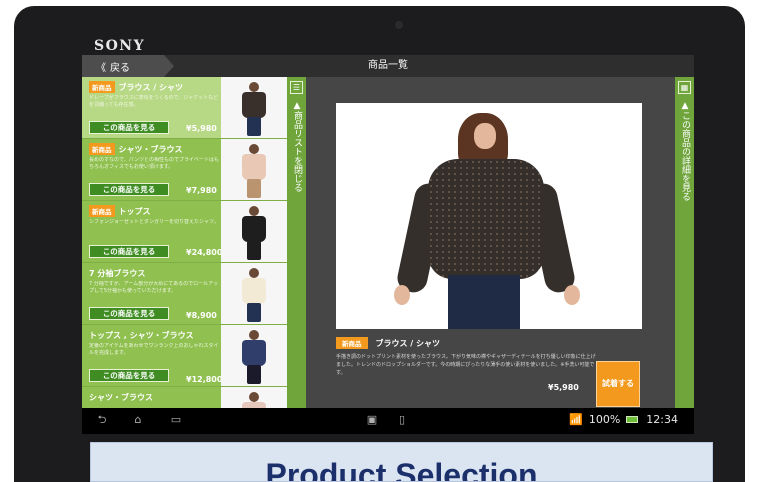 The image size is (757, 482). I want to click on system-nav-bar: ⮌ ⌂ ▭ ▣ ▯ 📶 100% 12:34, so click(388, 421).